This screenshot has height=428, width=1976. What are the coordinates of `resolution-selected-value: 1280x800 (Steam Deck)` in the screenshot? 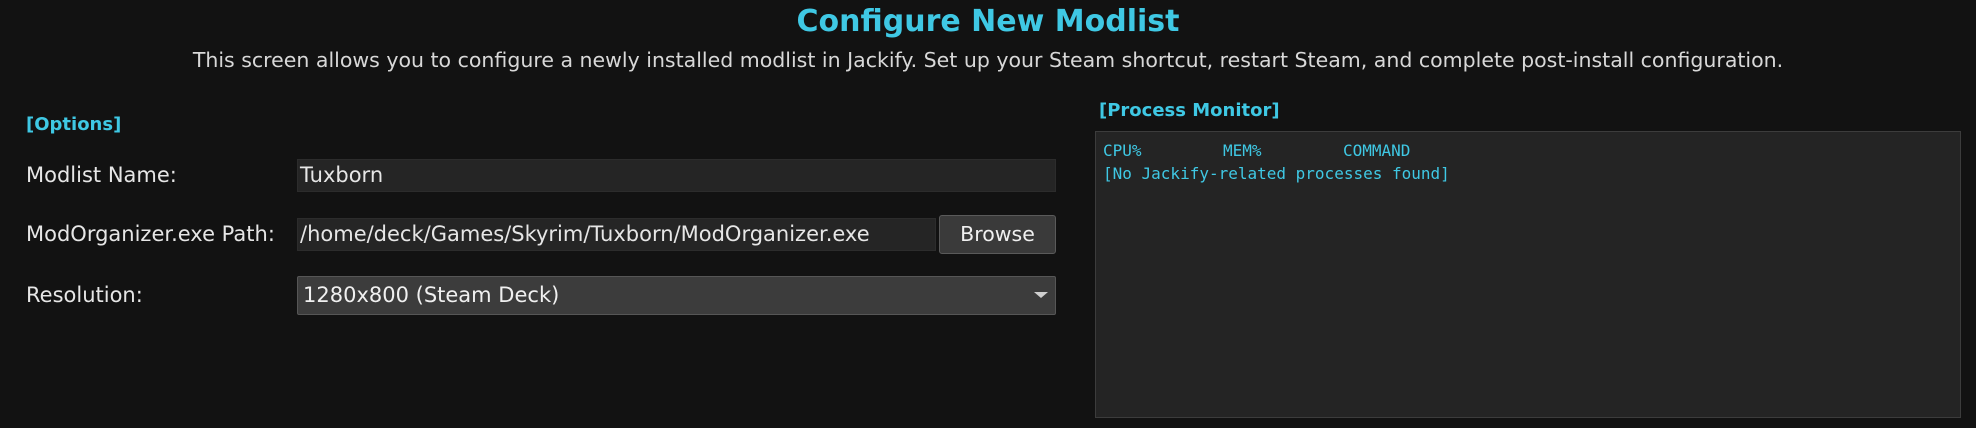 It's located at (431, 295).